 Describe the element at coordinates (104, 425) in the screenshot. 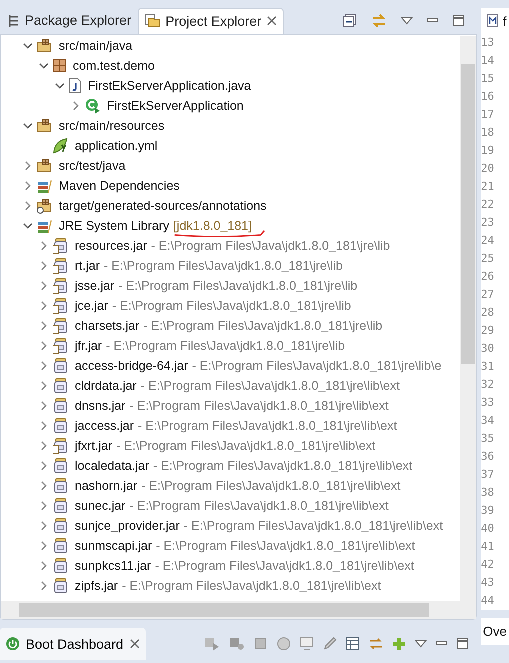

I see `tree-item: jaccess.jar` at that location.